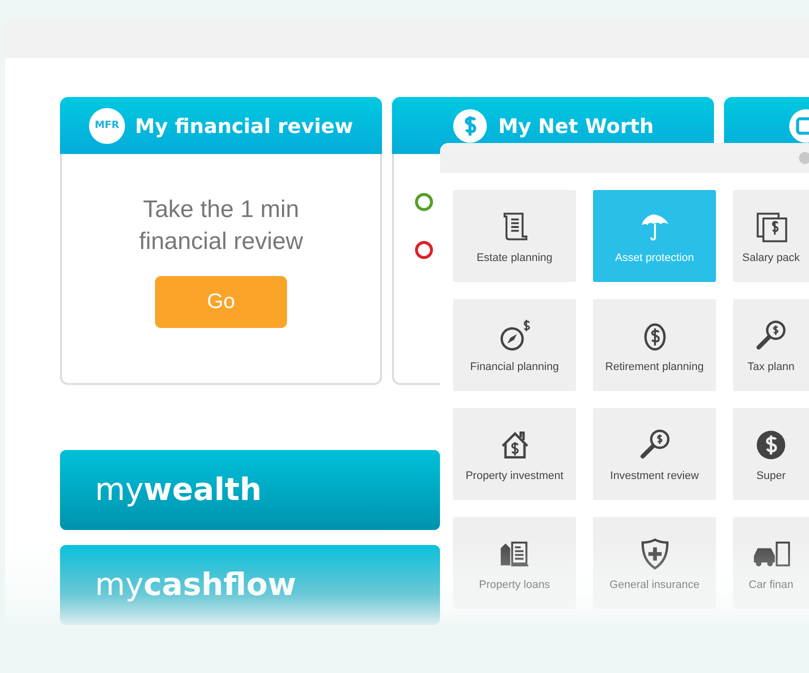  What do you see at coordinates (514, 236) in the screenshot?
I see `service-tile: Estate planning` at bounding box center [514, 236].